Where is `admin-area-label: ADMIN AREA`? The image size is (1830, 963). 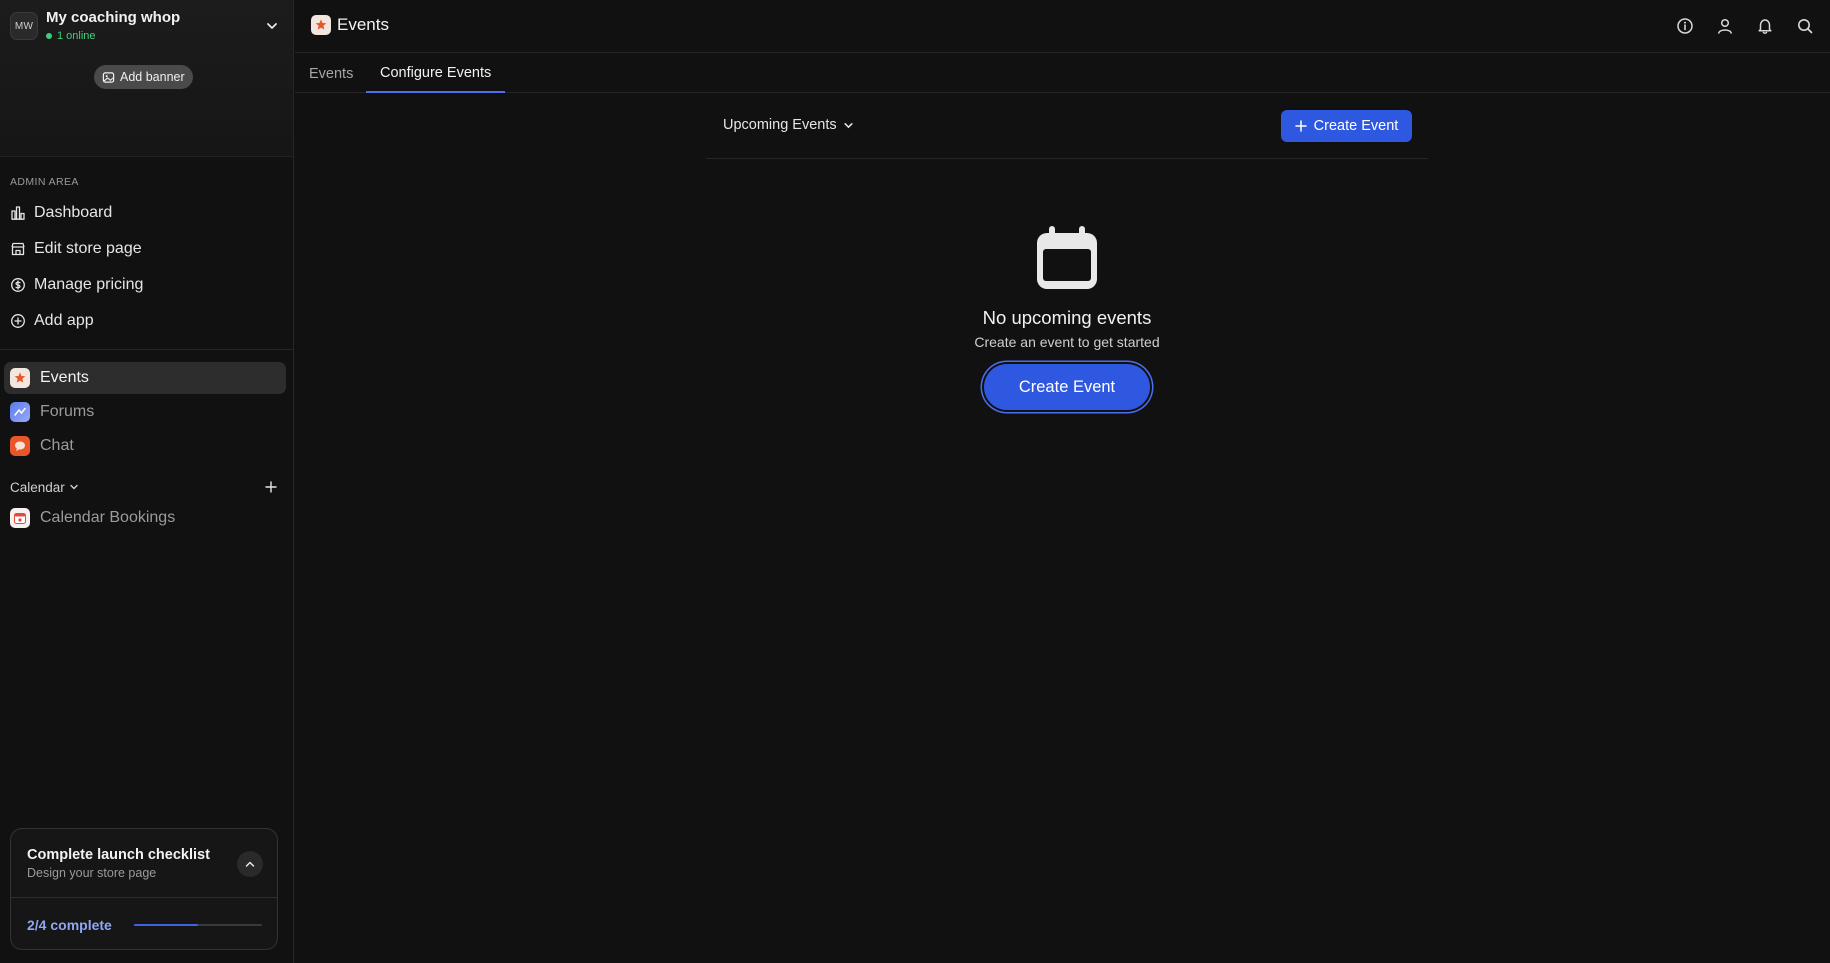
admin-area-label: ADMIN AREA is located at coordinates (44, 182).